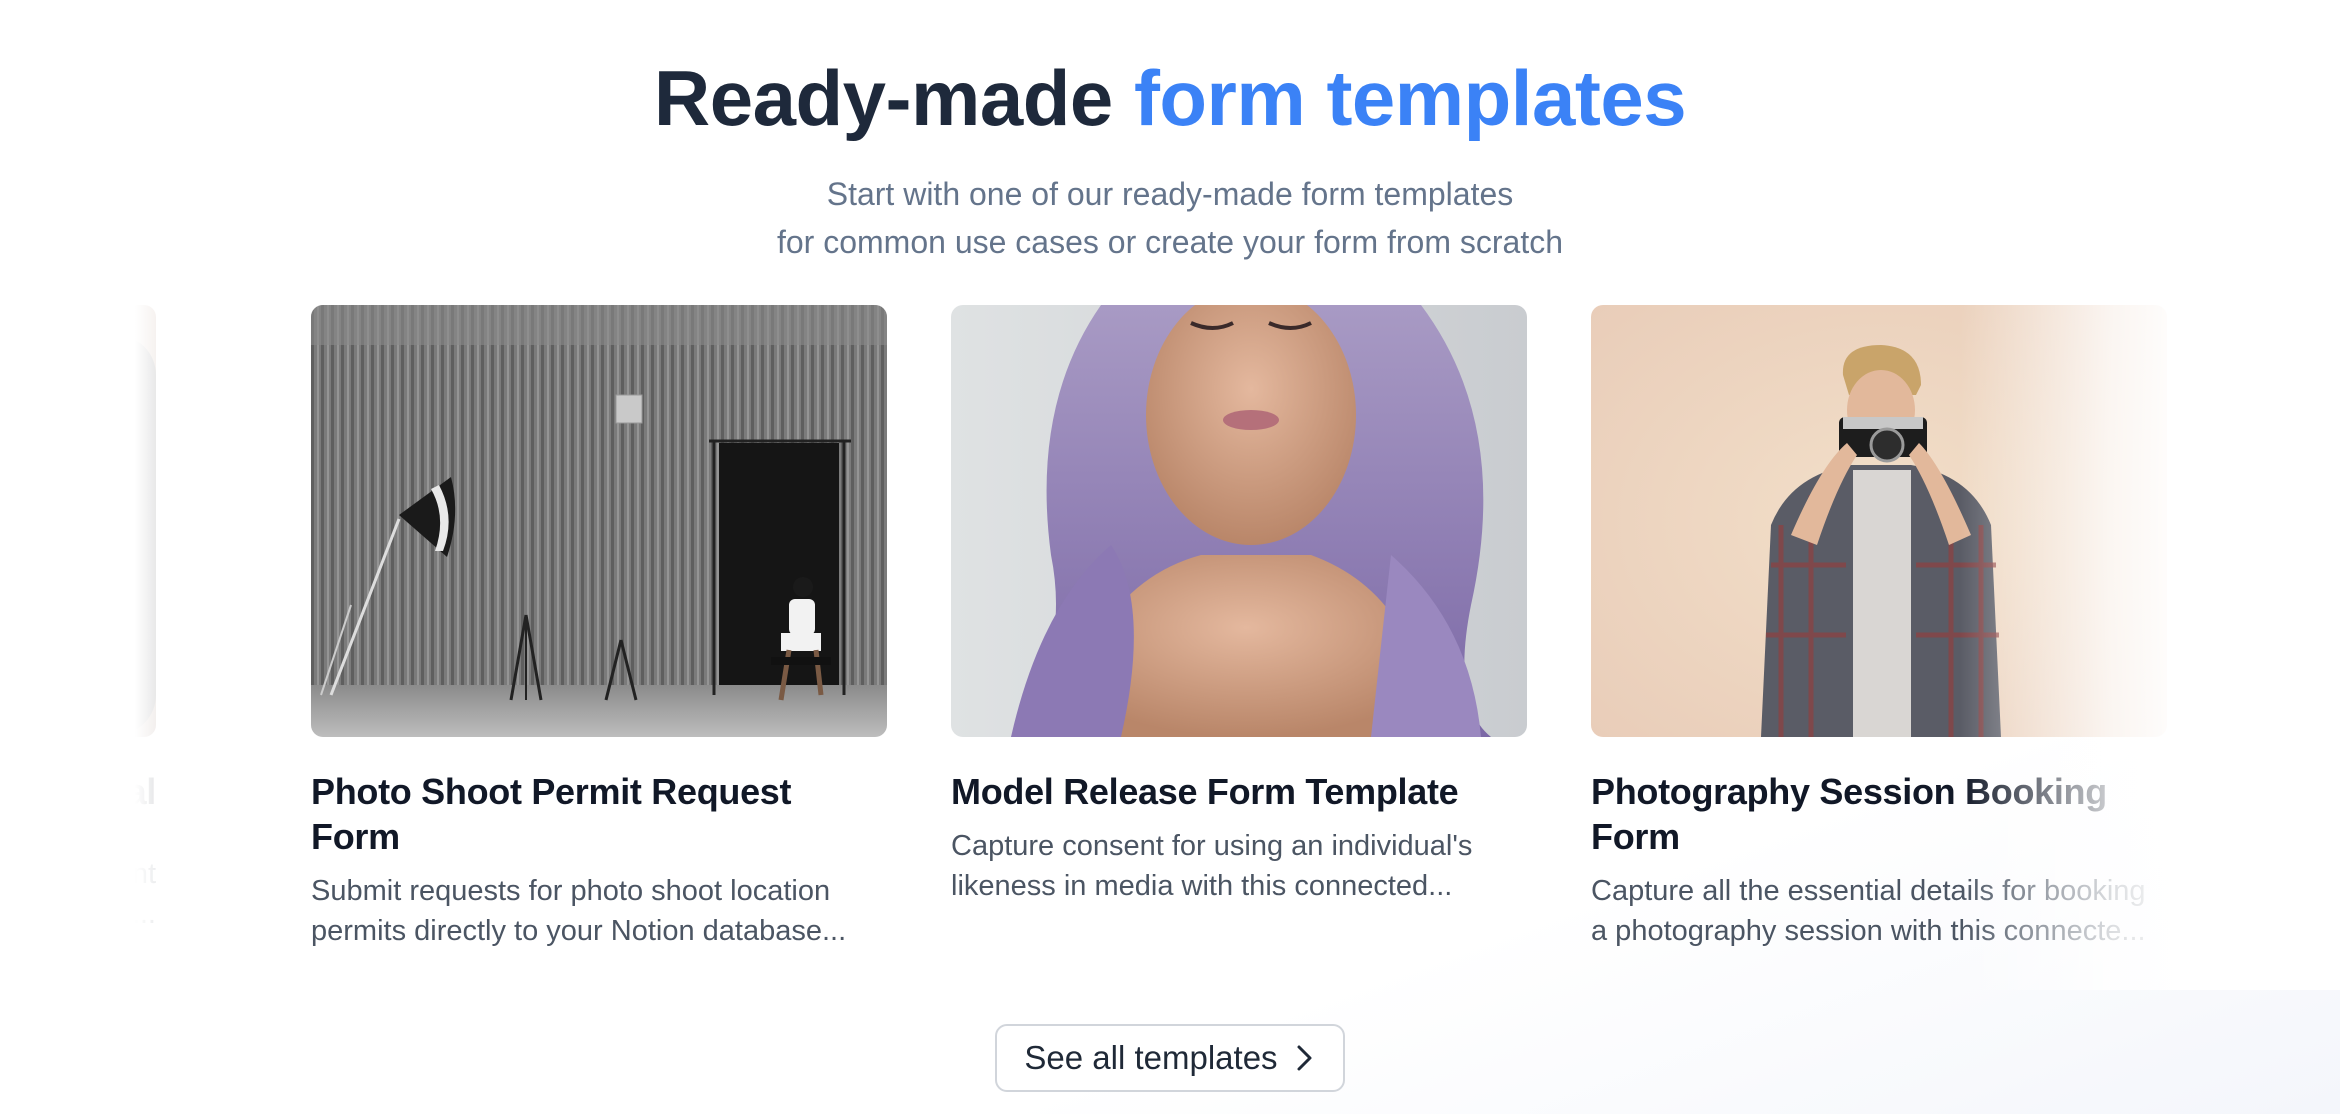  I want to click on heading-accent-text: form templates, so click(1410, 98).